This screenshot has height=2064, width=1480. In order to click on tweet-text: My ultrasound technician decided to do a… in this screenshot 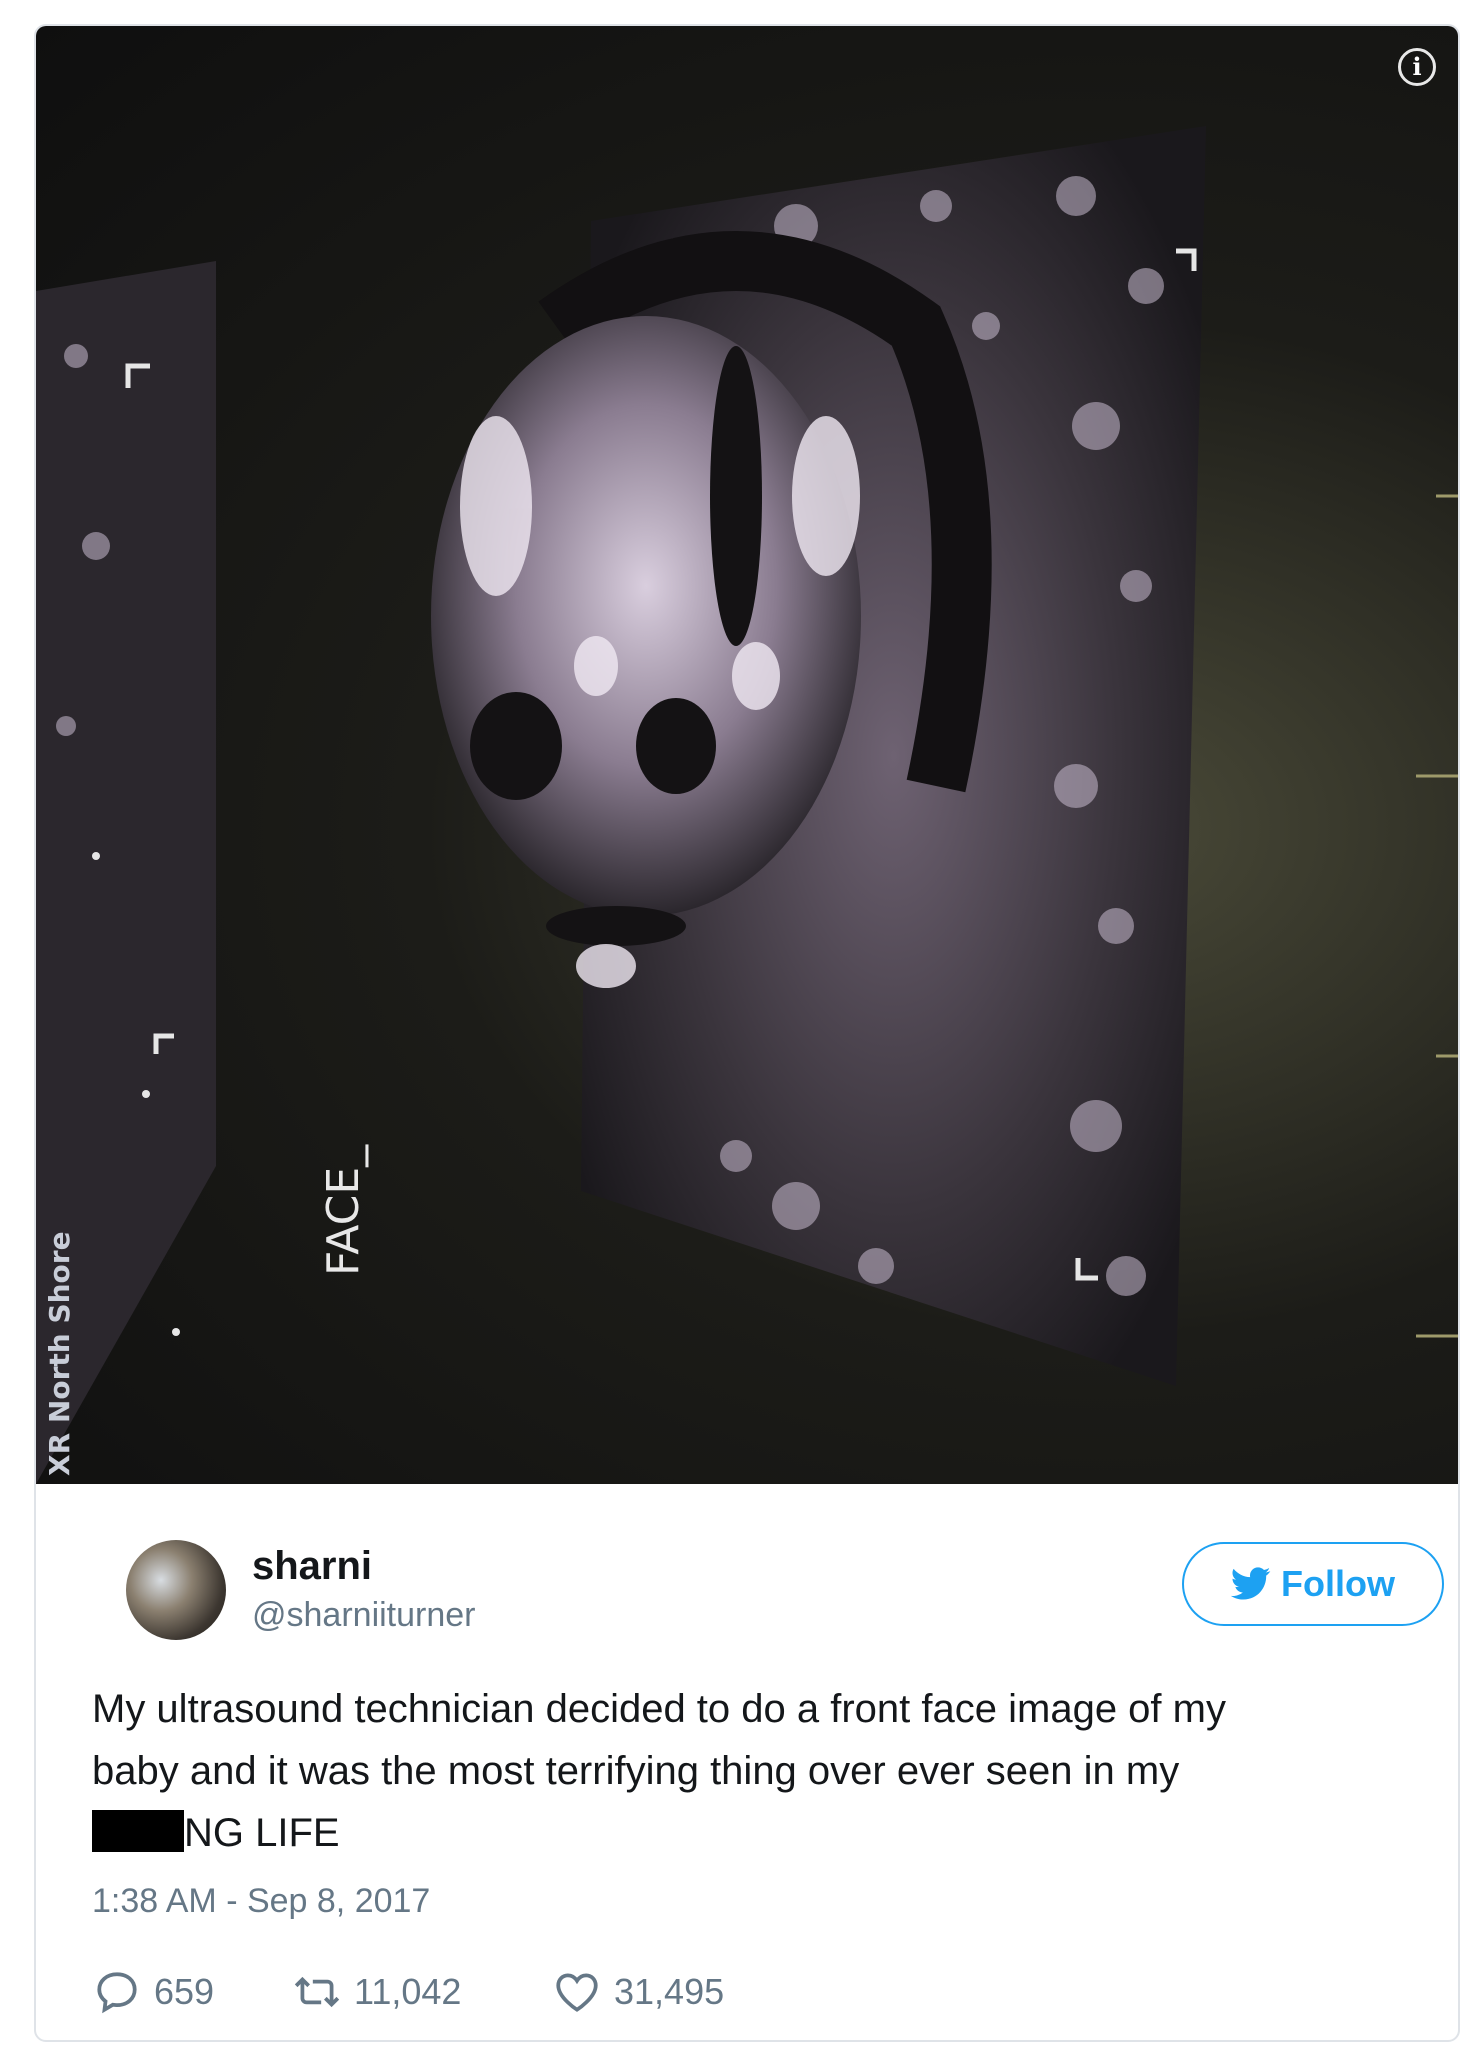, I will do `click(757, 1771)`.